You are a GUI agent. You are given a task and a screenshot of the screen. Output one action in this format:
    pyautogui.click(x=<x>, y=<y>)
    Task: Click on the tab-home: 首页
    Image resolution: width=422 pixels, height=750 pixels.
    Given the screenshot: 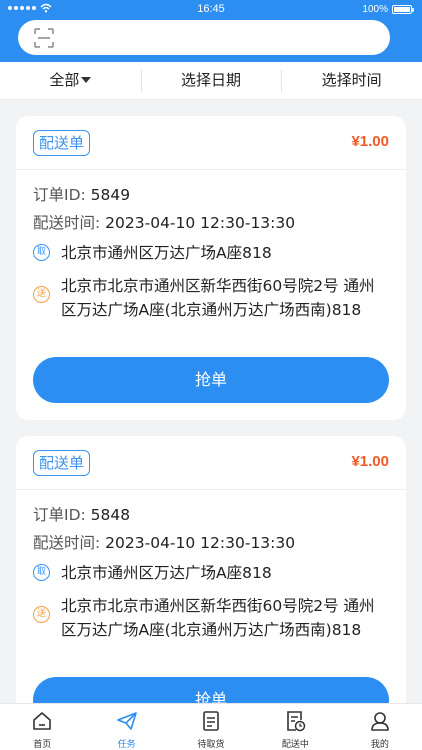 What is the action you would take?
    pyautogui.click(x=42, y=727)
    